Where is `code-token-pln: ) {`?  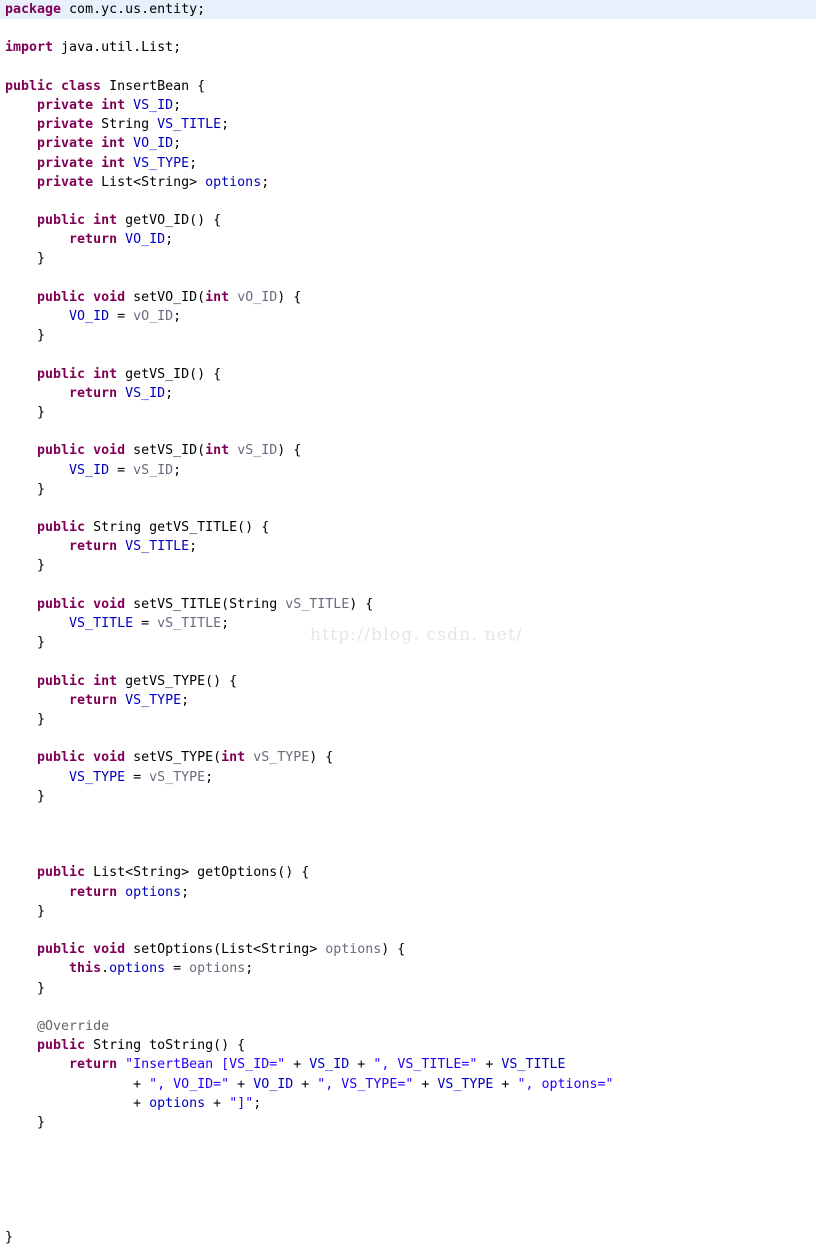 code-token-pln: ) { is located at coordinates (361, 604).